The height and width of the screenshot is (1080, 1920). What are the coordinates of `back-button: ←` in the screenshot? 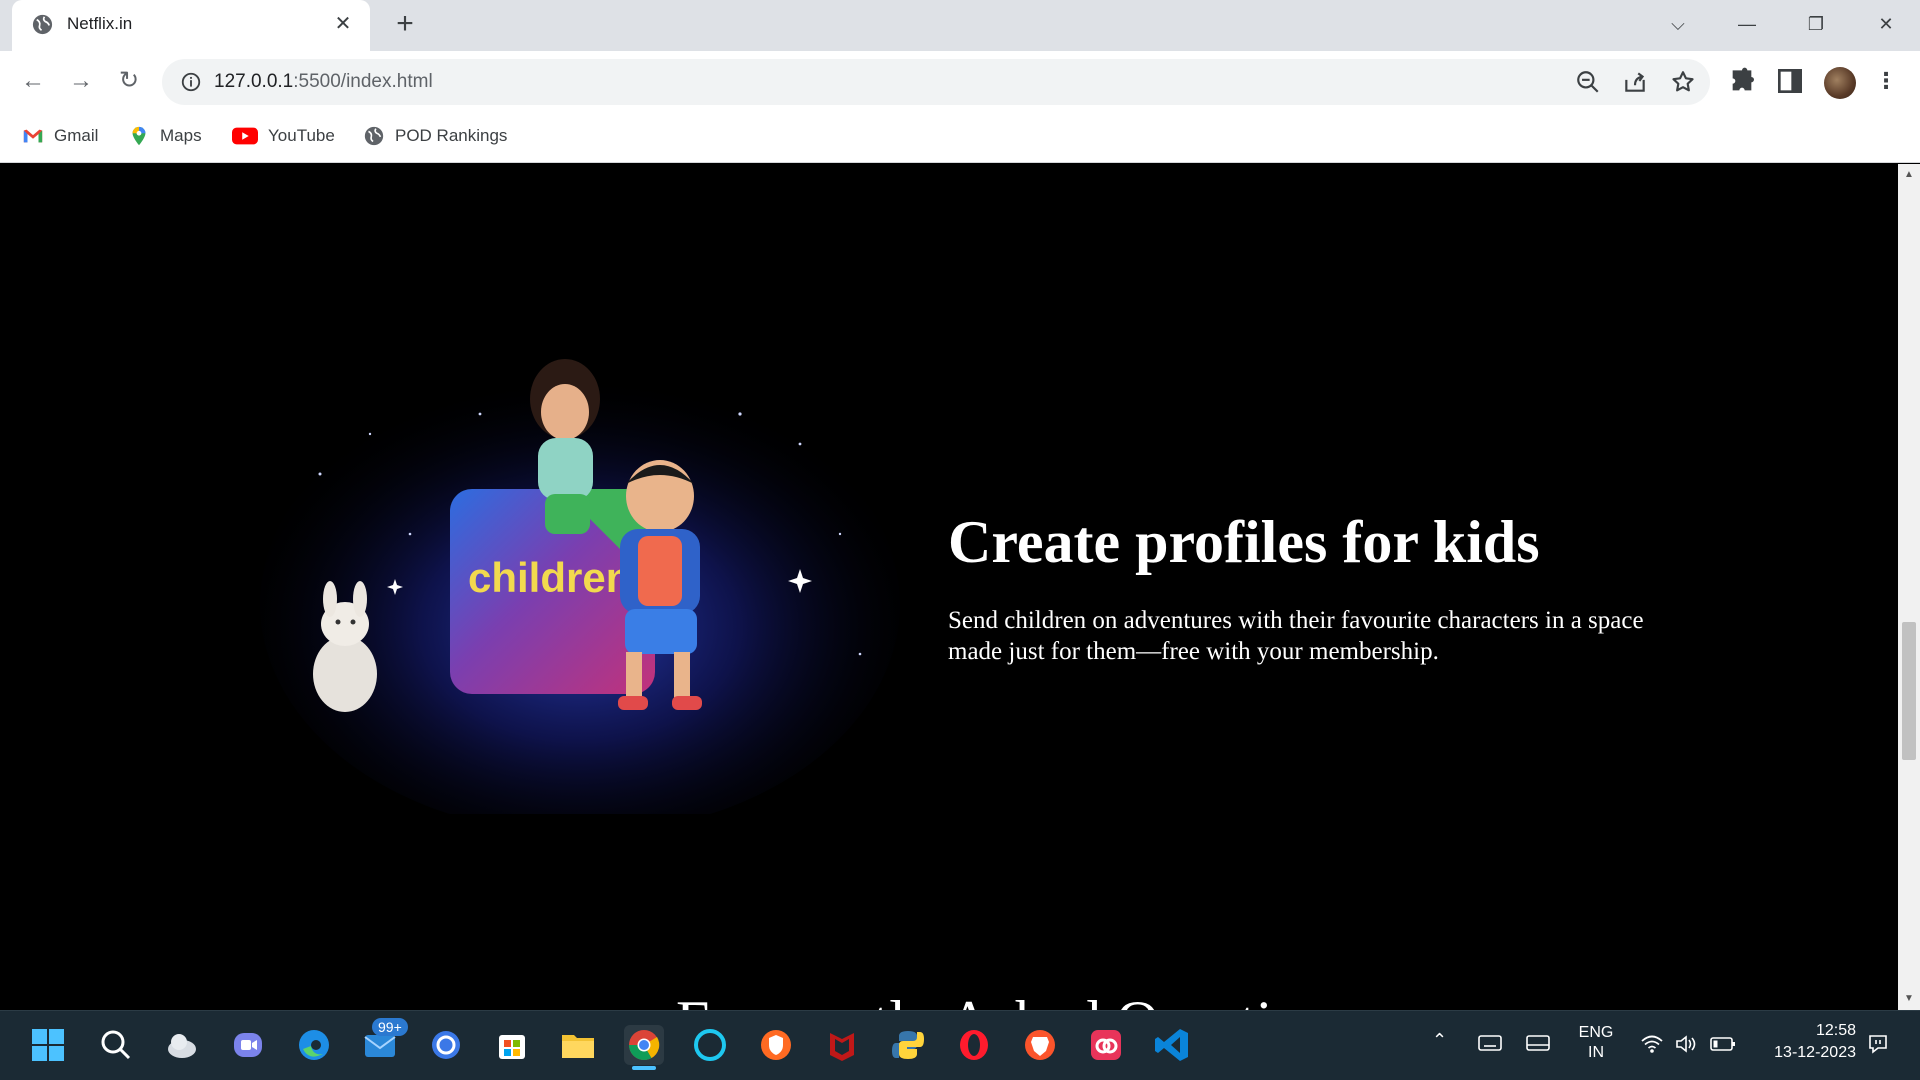 It's located at (33, 81).